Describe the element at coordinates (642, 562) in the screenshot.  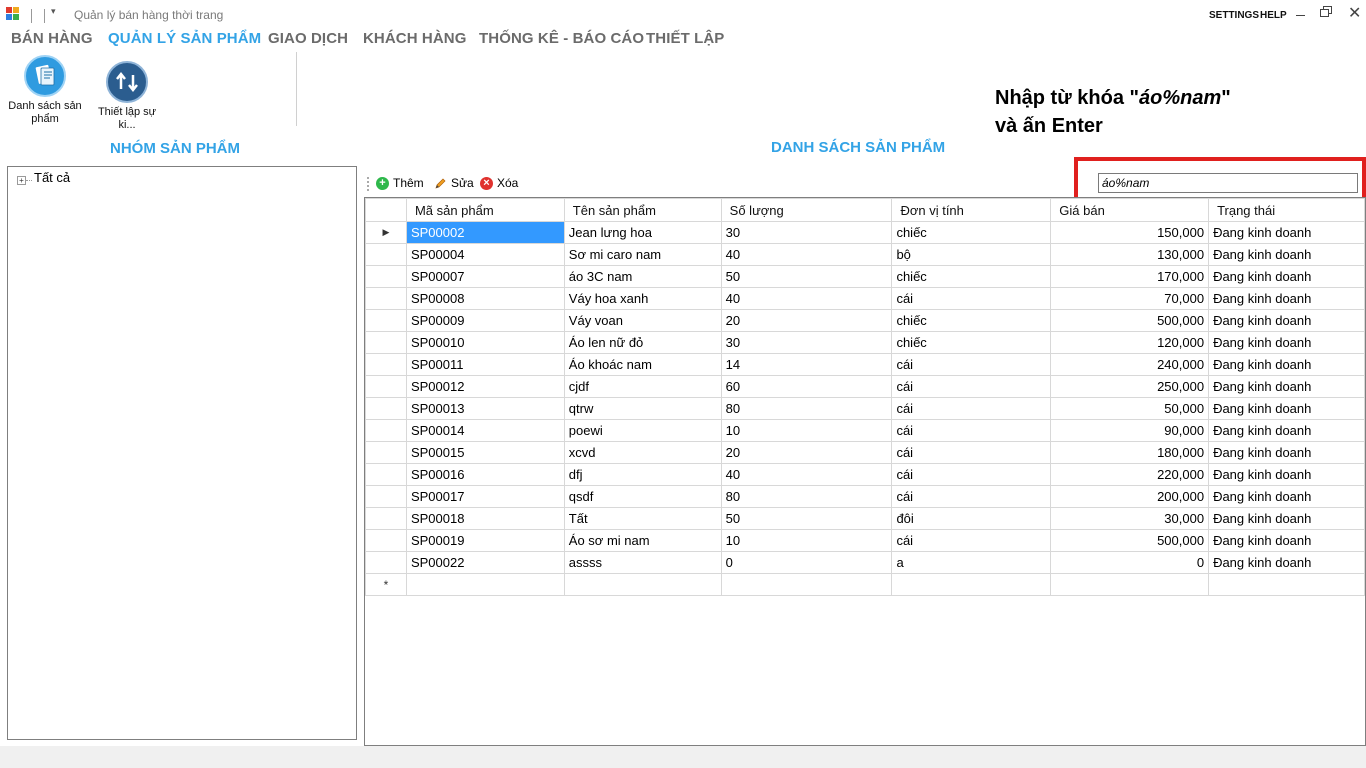
I see `cell-ten-san-pham: assss` at that location.